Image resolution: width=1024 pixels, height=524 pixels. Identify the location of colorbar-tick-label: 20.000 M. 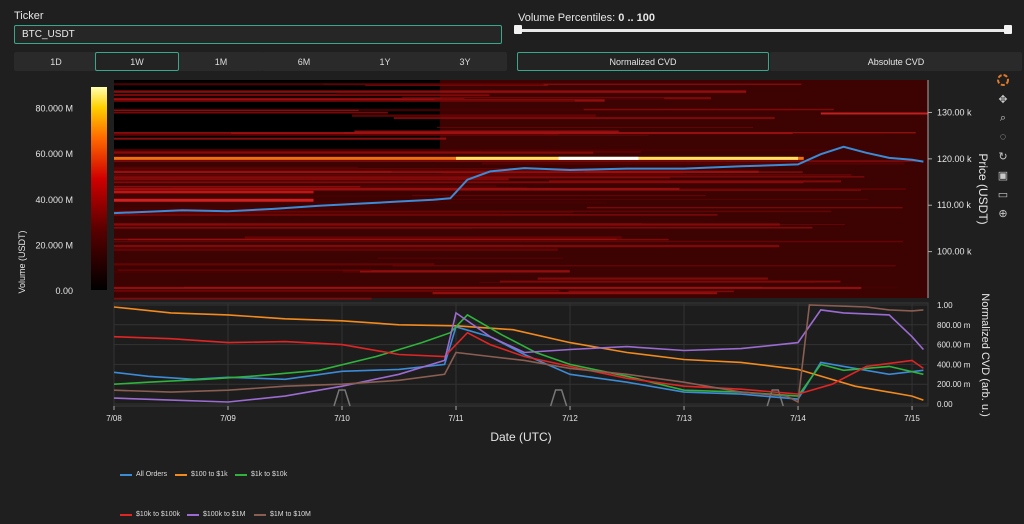
(54, 245).